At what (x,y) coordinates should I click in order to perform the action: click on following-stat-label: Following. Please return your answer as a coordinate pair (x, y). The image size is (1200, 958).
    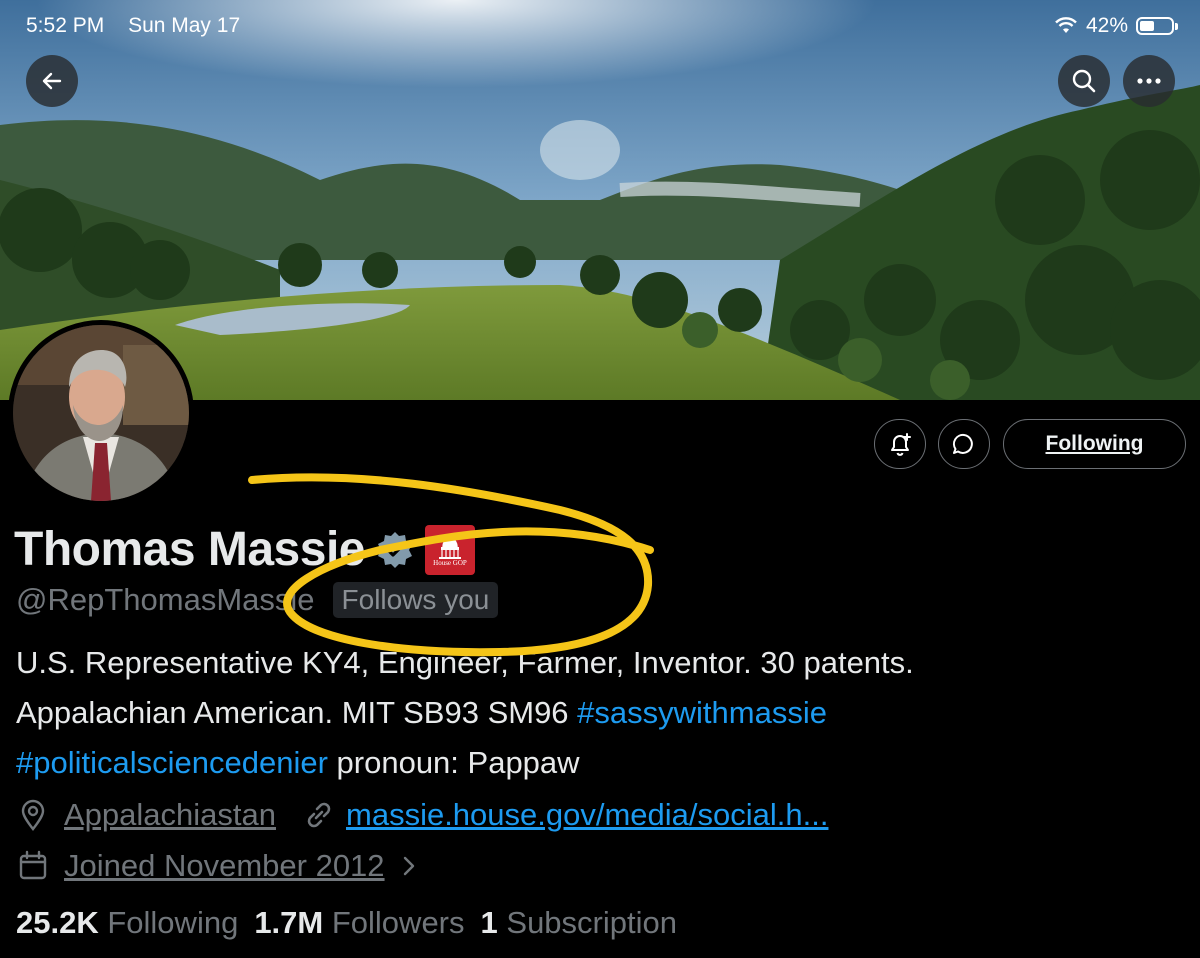
    Looking at the image, I should click on (173, 922).